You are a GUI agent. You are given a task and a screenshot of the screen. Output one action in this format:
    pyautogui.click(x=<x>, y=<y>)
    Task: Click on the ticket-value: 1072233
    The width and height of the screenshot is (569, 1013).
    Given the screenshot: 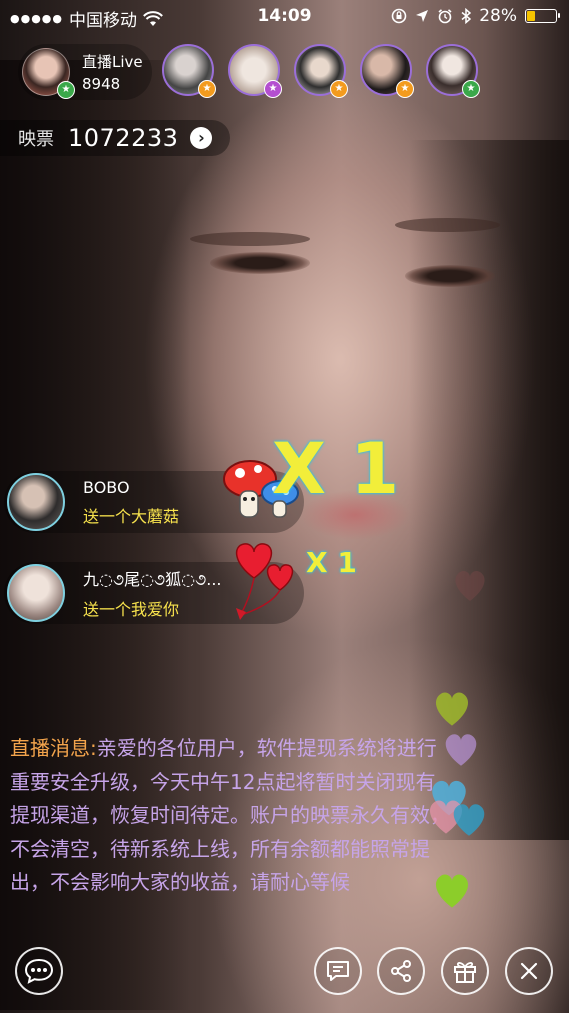 What is the action you would take?
    pyautogui.click(x=123, y=138)
    